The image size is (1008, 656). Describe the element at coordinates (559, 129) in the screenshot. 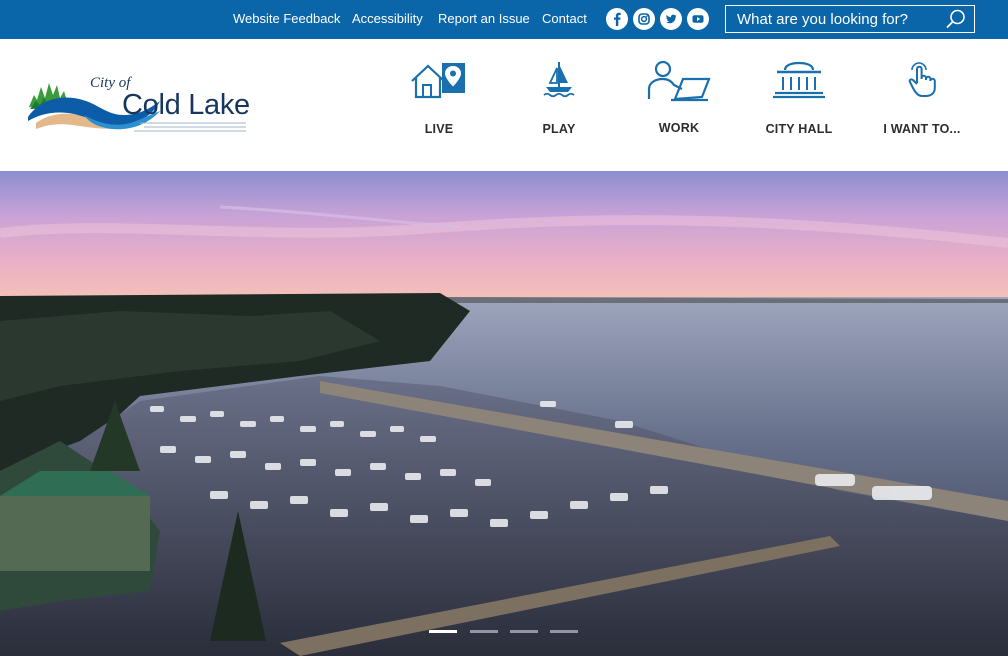

I see `nav-label-play: PLAY` at that location.